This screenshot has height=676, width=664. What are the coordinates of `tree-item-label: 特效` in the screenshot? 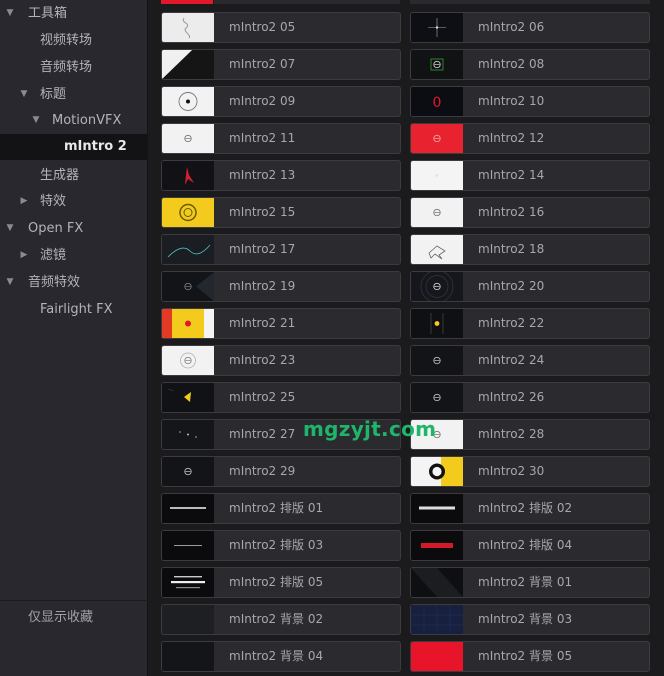 It's located at (53, 201).